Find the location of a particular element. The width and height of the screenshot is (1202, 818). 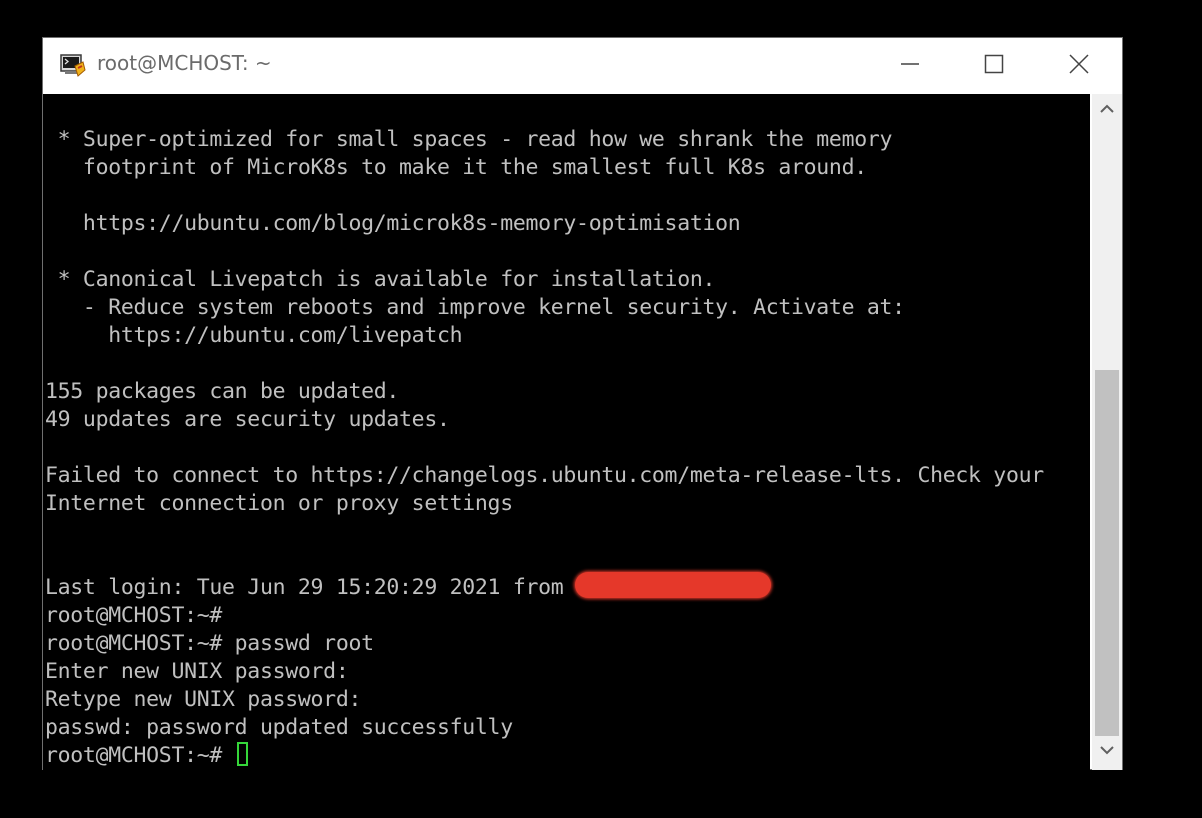

vertical-scrollbar is located at coordinates (1107, 432).